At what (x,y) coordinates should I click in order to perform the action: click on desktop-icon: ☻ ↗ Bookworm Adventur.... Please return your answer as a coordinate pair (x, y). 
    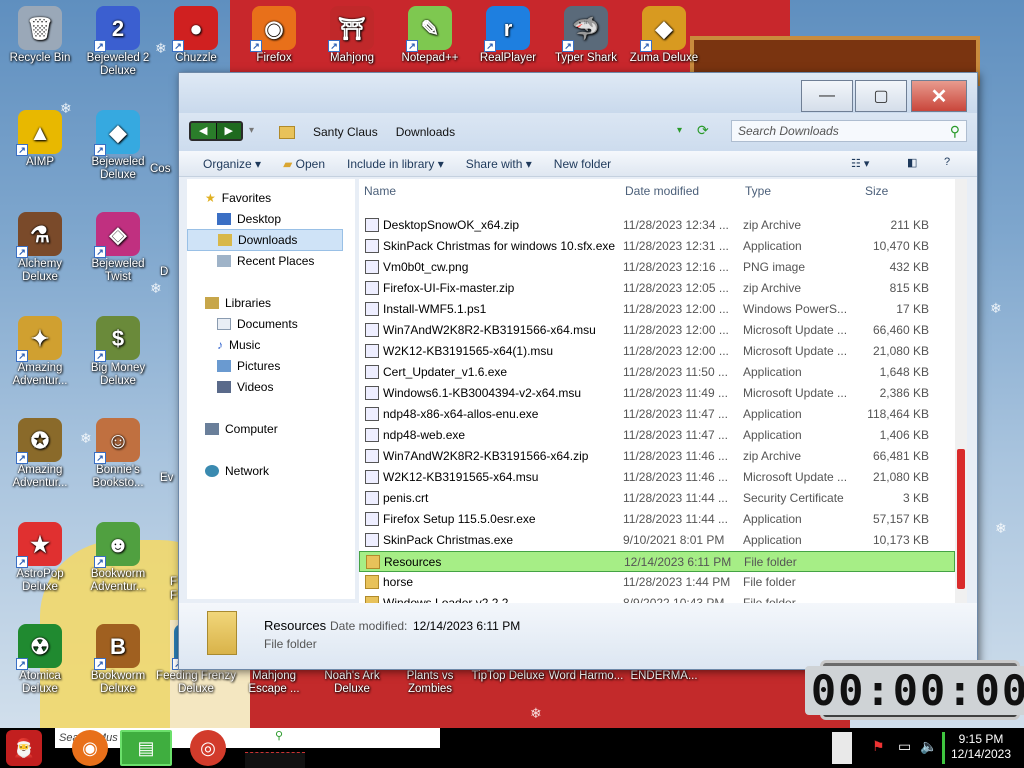
    Looking at the image, I should click on (118, 558).